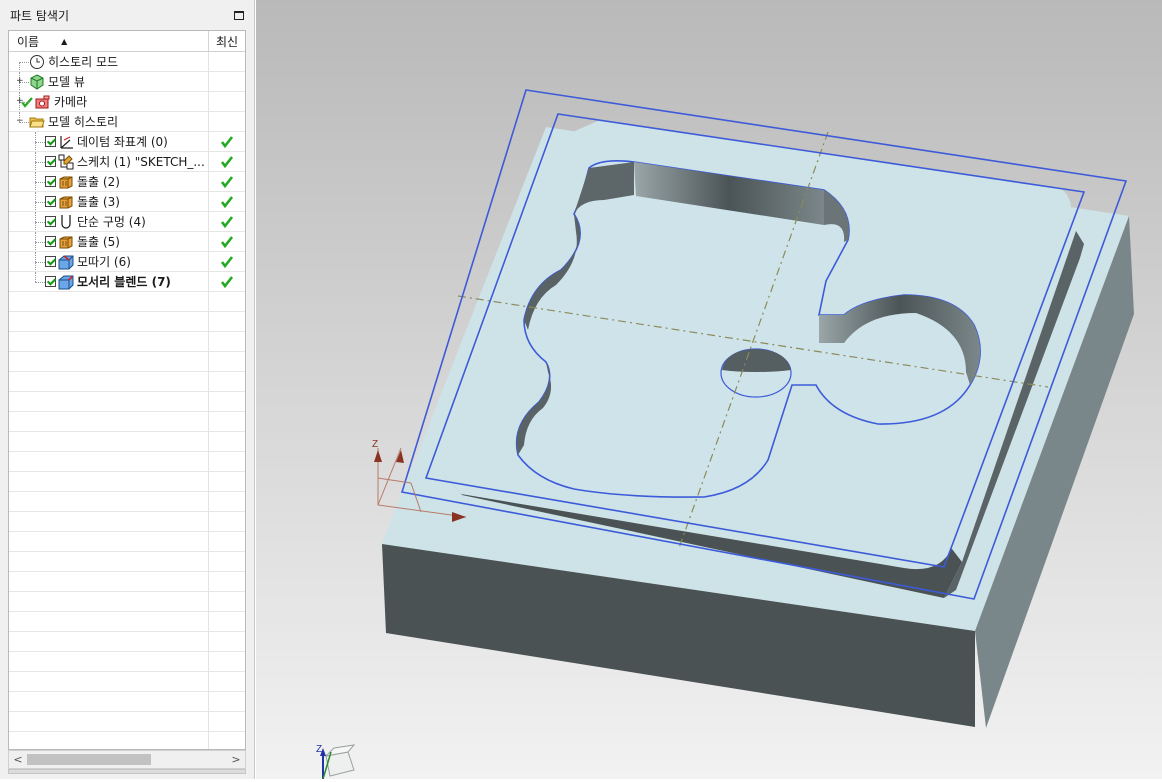  Describe the element at coordinates (89, 759) in the screenshot. I see `scrollbar-thumb` at that location.